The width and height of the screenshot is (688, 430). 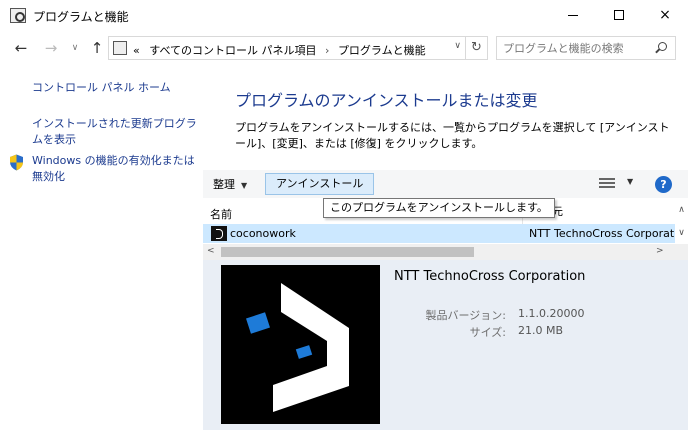 I want to click on column-header-name: 名前, so click(x=221, y=214).